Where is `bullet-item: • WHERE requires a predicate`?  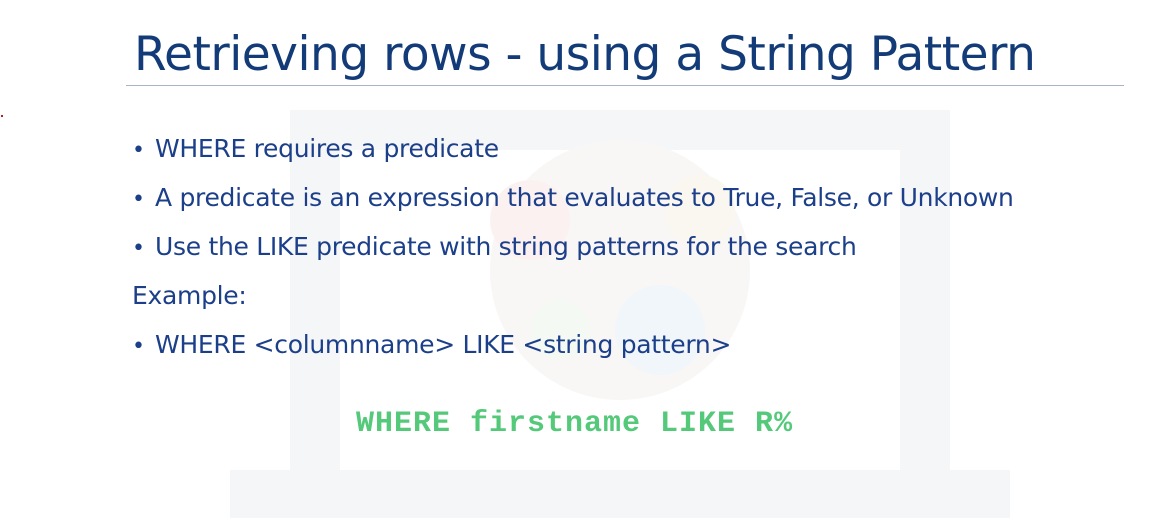 bullet-item: • WHERE requires a predicate is located at coordinates (637, 148).